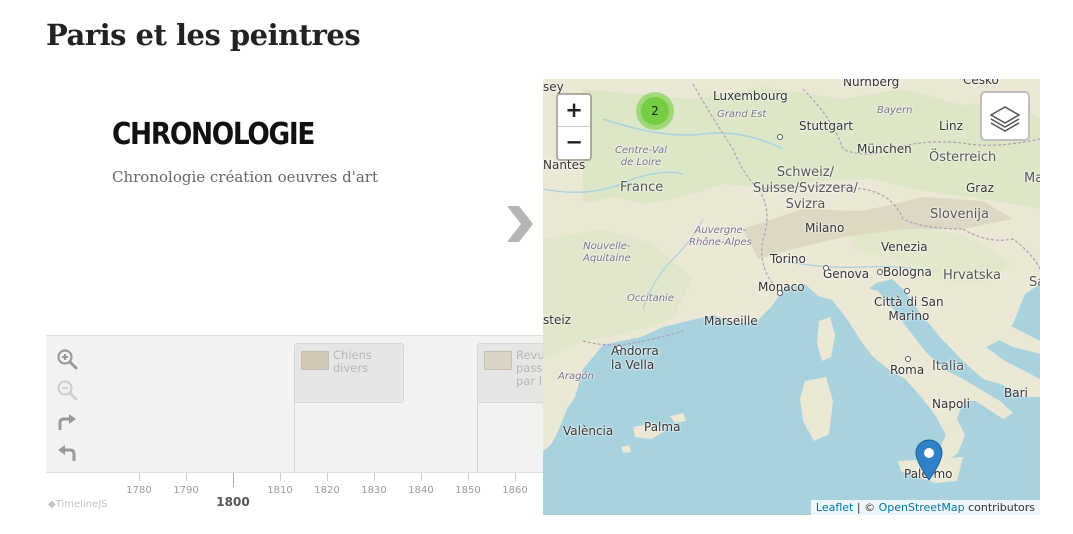 The image size is (1073, 534). What do you see at coordinates (846, 274) in the screenshot?
I see `map-label: Genova` at bounding box center [846, 274].